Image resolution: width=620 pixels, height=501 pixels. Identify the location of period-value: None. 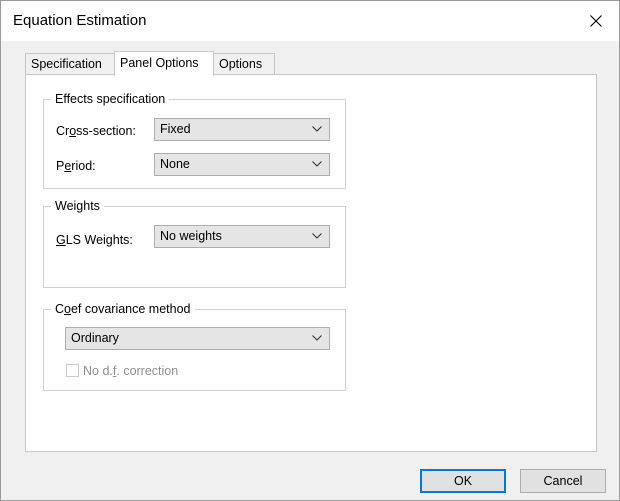
(175, 164).